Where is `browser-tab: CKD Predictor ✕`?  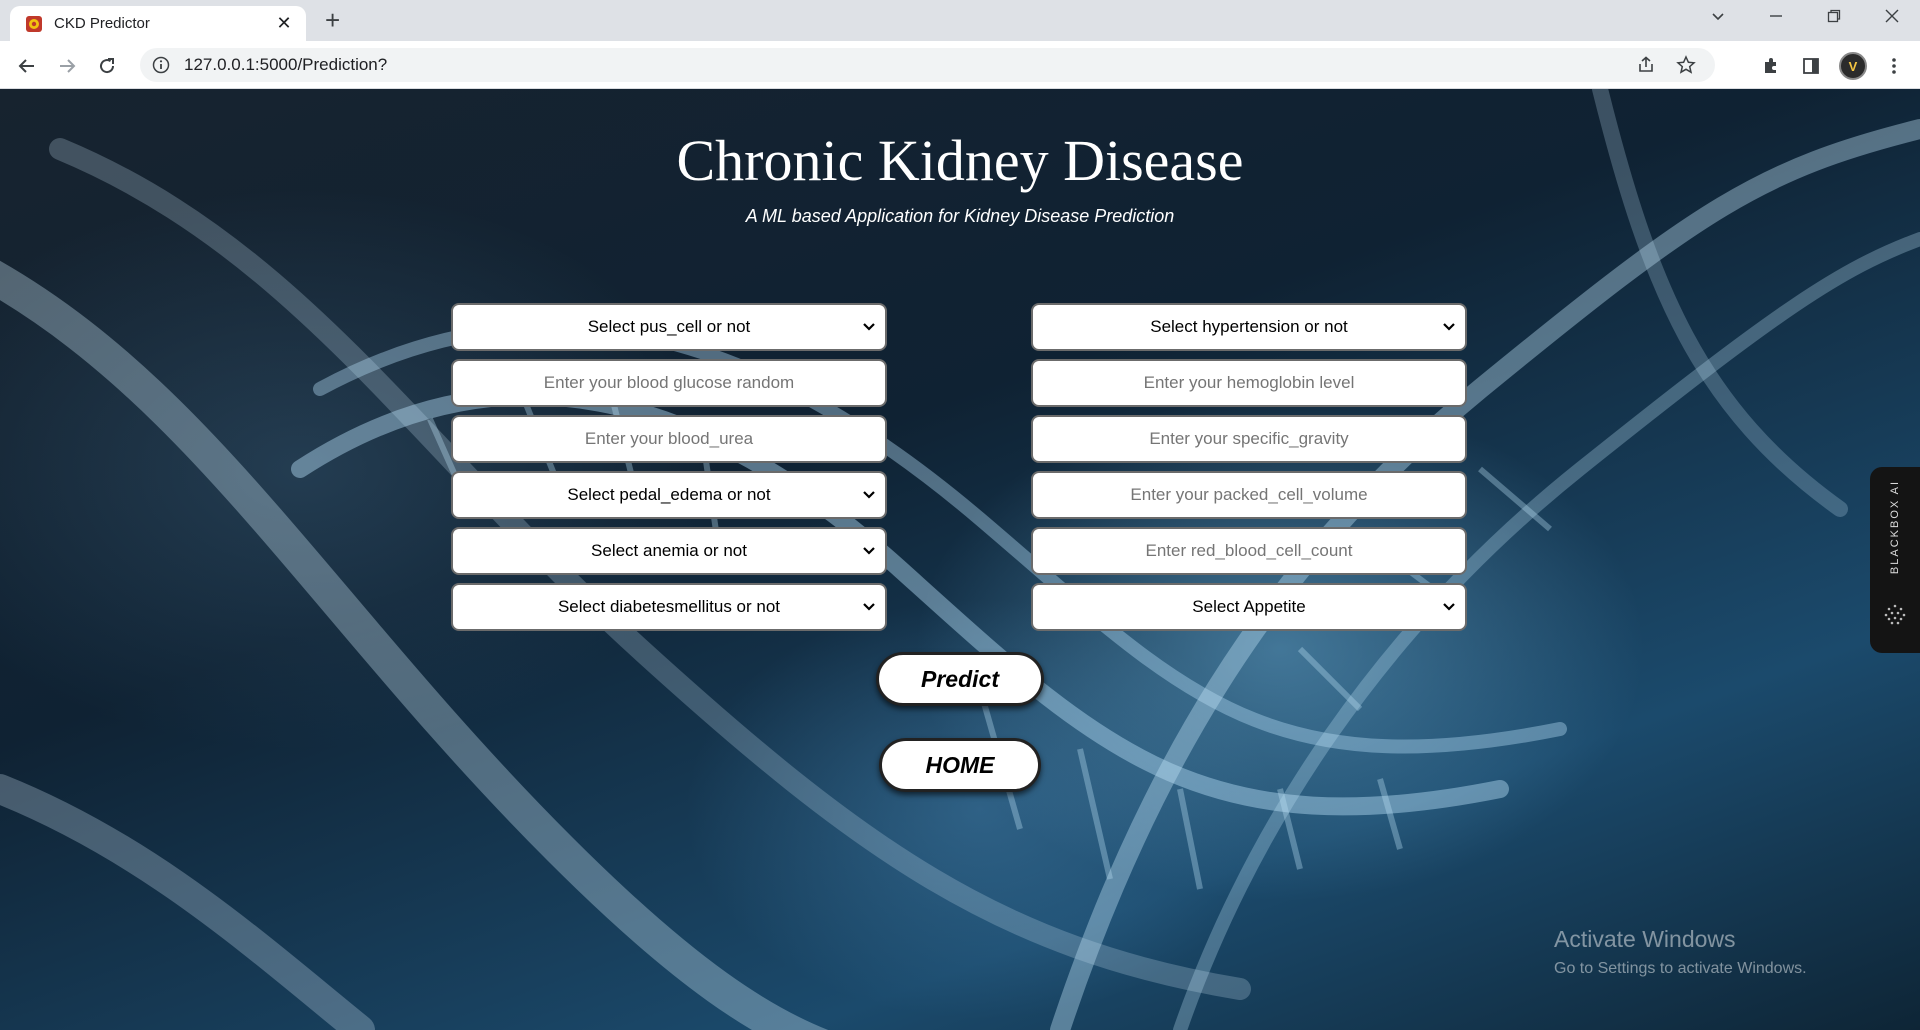 browser-tab: CKD Predictor ✕ is located at coordinates (158, 23).